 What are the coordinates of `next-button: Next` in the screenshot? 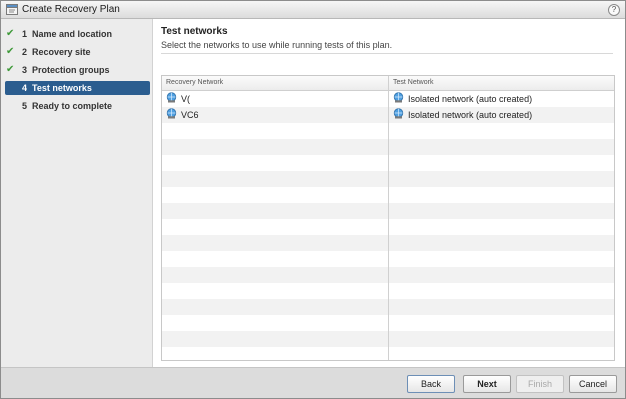 It's located at (487, 384).